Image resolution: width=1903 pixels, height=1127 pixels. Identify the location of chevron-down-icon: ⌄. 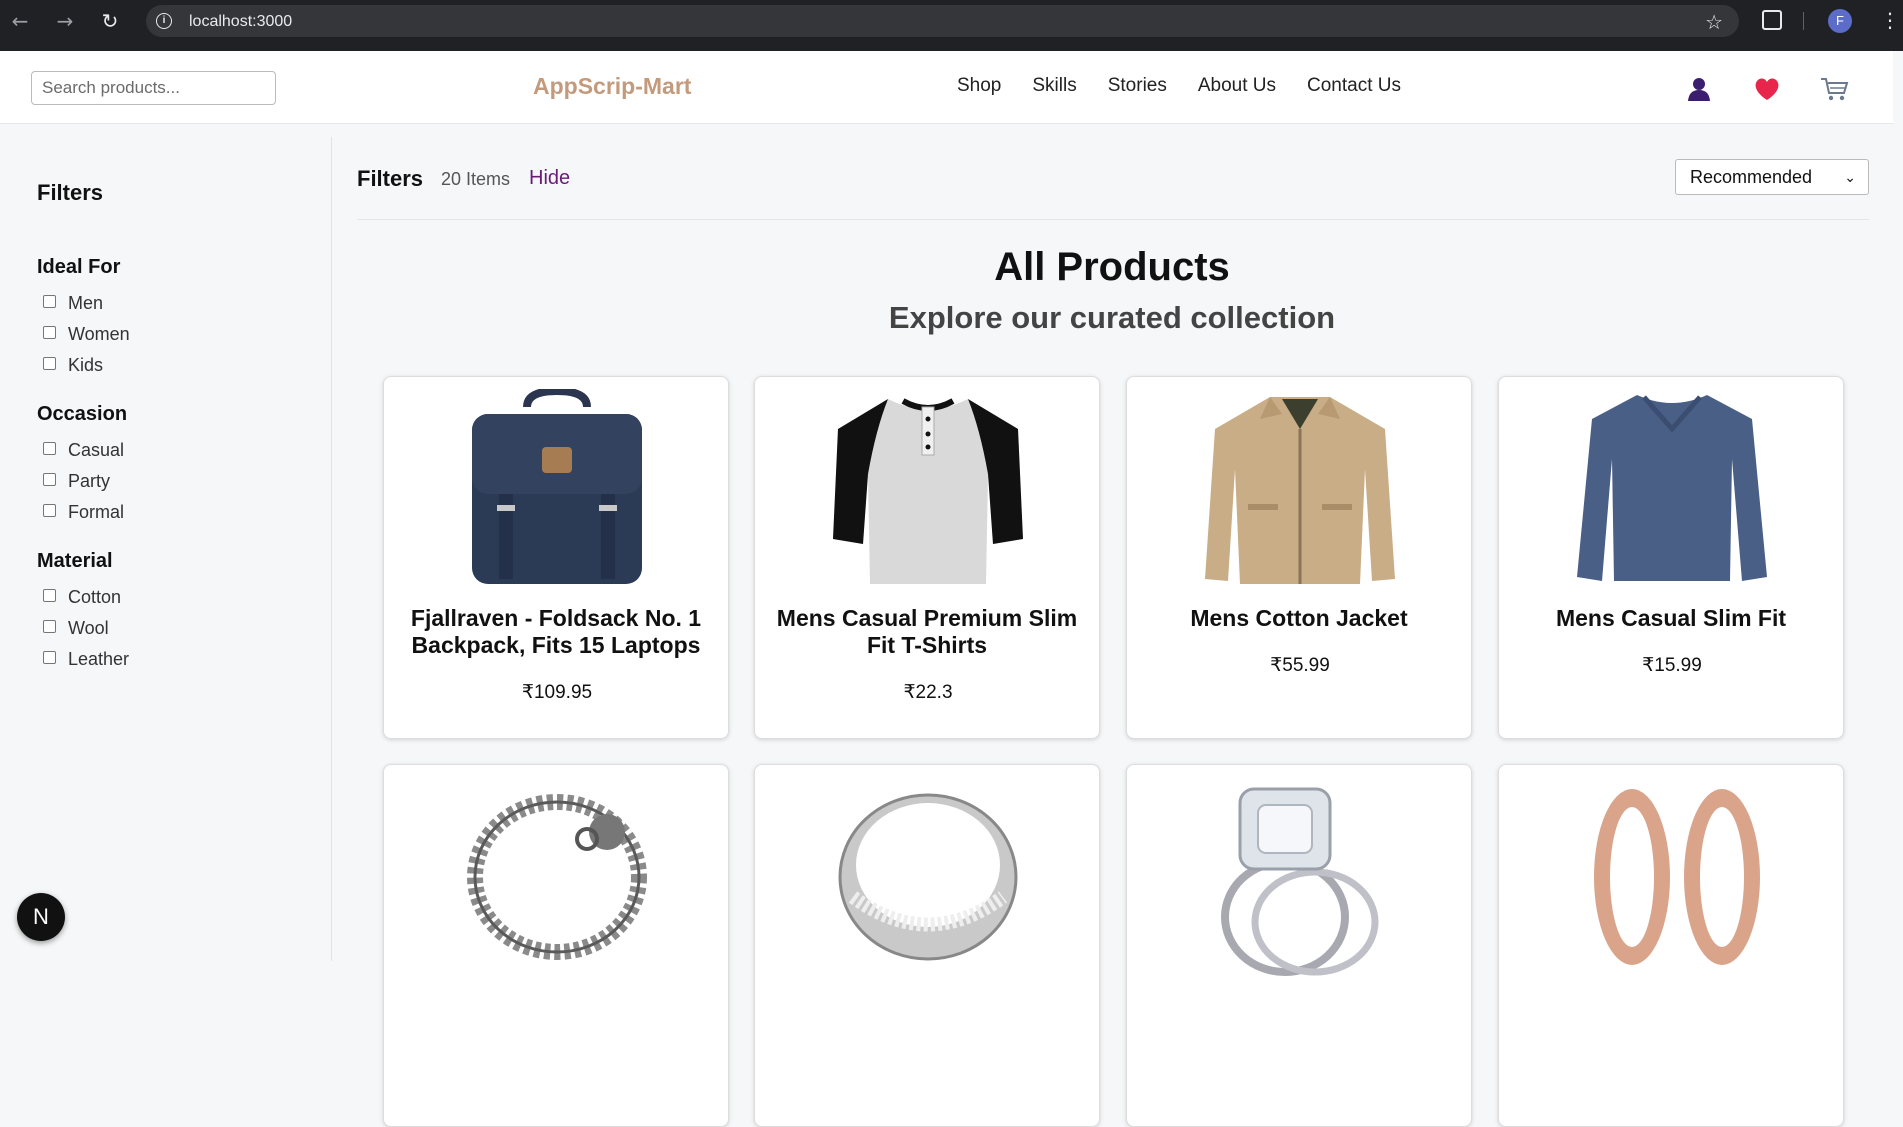
(1850, 177).